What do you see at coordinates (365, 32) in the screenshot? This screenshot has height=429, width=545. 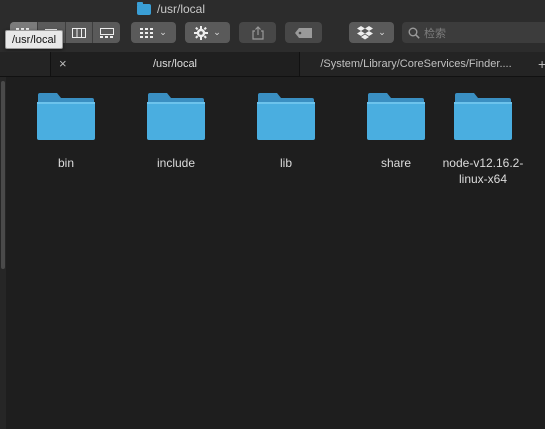 I see `dropbox-icon` at bounding box center [365, 32].